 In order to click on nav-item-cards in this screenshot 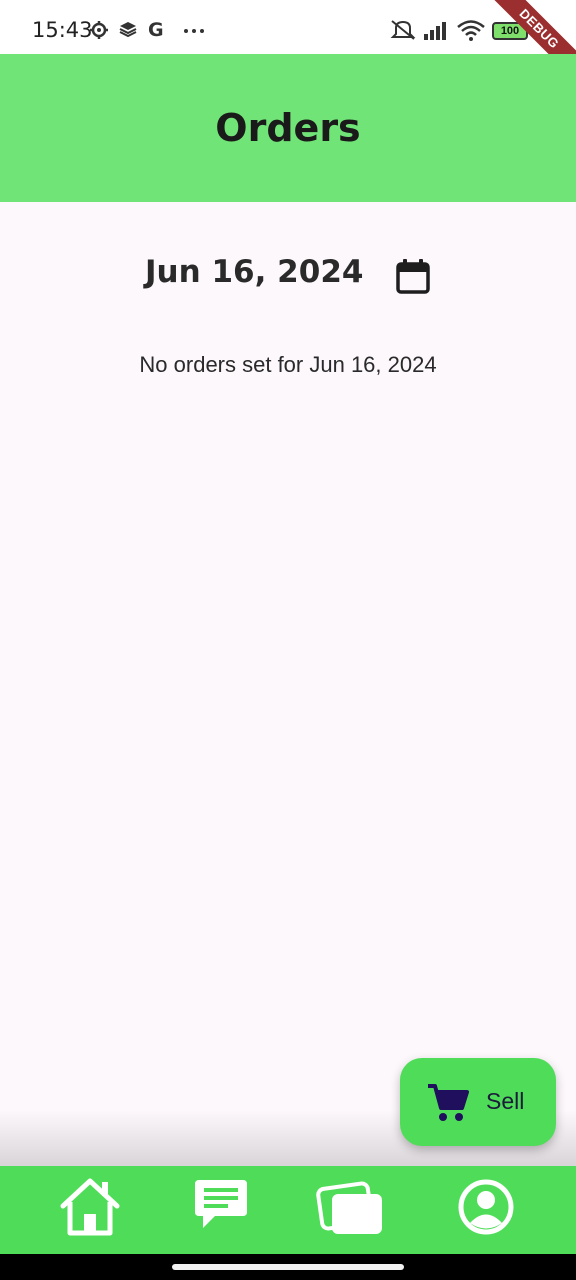, I will do `click(351, 1210)`.